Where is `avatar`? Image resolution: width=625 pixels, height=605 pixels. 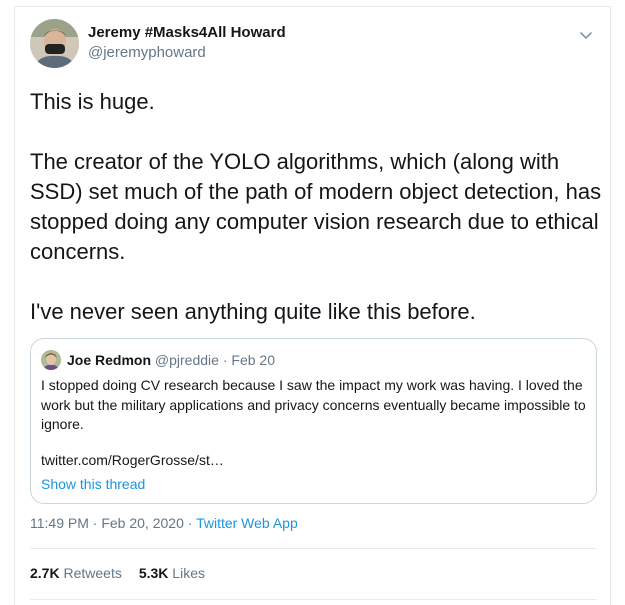
avatar is located at coordinates (54, 43).